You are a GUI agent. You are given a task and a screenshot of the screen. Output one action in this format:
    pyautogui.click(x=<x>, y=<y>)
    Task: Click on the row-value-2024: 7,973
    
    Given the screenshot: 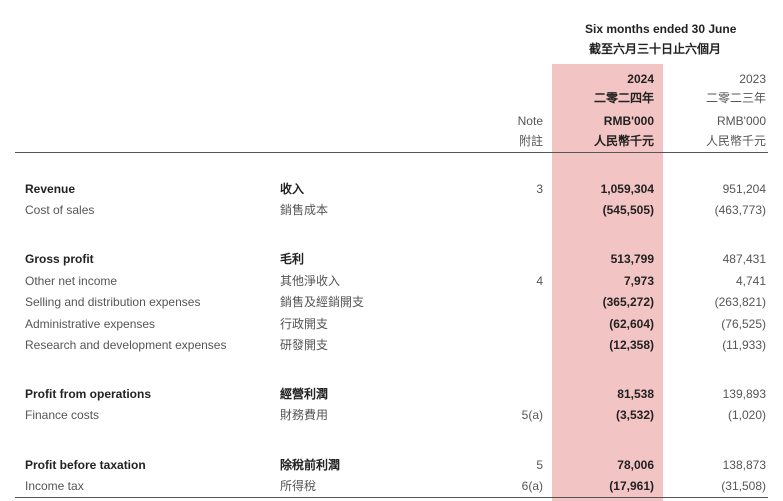 What is the action you would take?
    pyautogui.click(x=638, y=281)
    